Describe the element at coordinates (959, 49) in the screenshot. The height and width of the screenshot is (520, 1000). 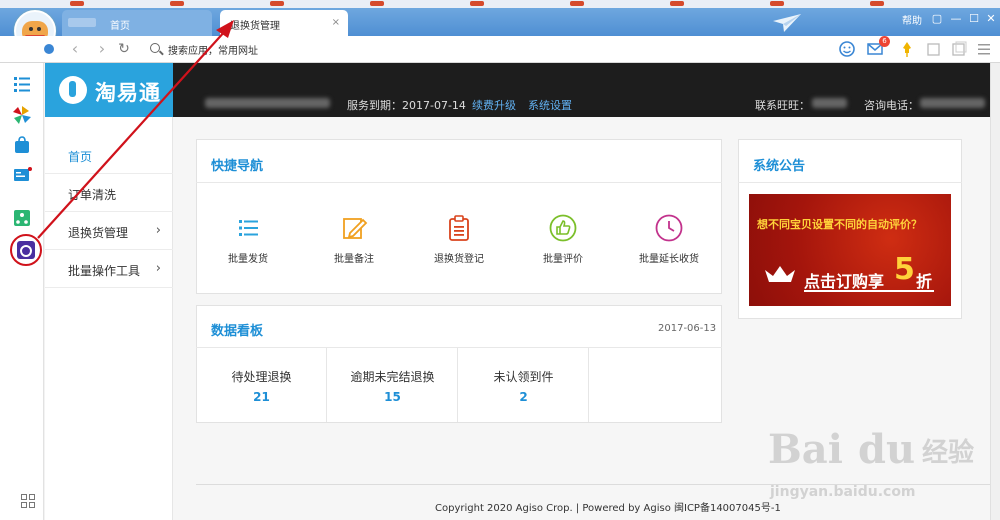
I see `window-icon` at that location.